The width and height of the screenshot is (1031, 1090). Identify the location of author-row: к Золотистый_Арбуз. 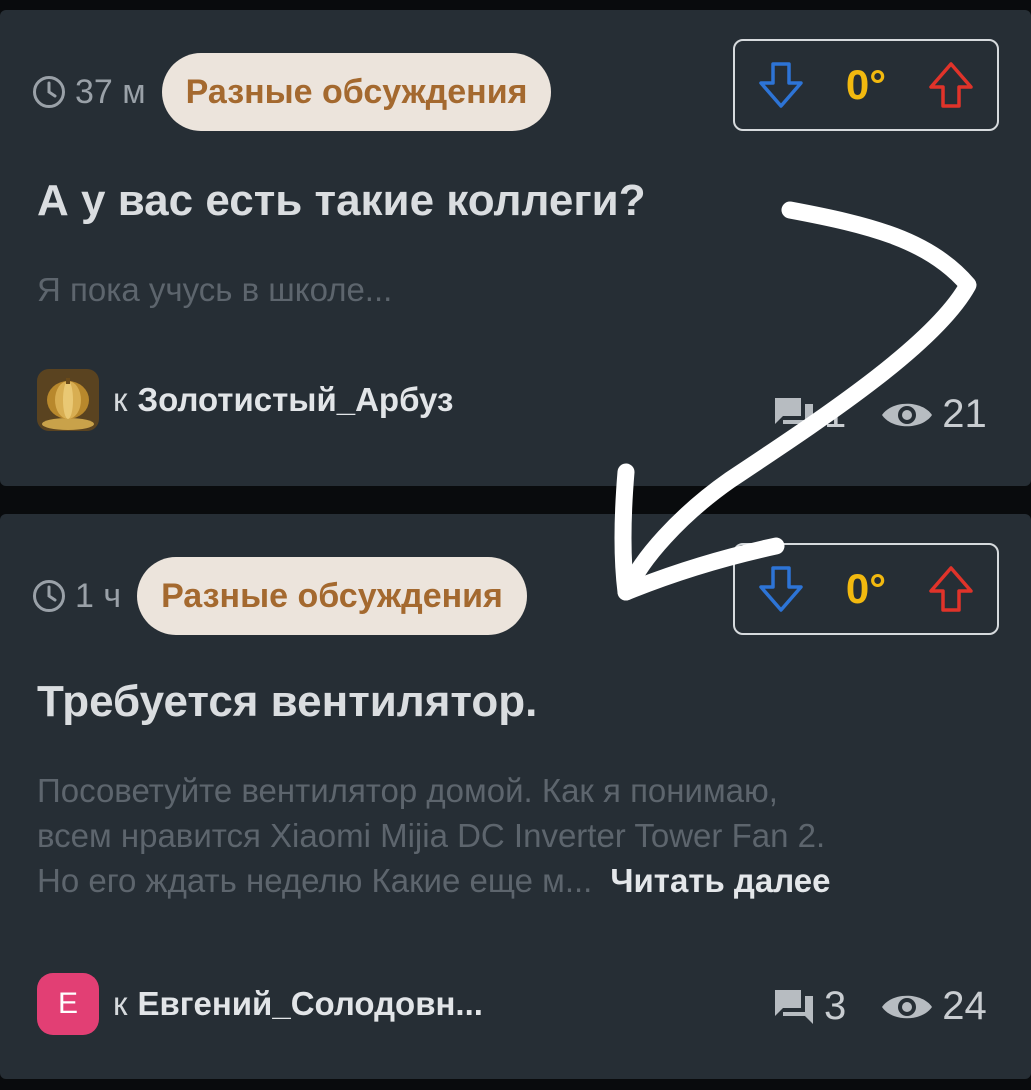
(245, 400).